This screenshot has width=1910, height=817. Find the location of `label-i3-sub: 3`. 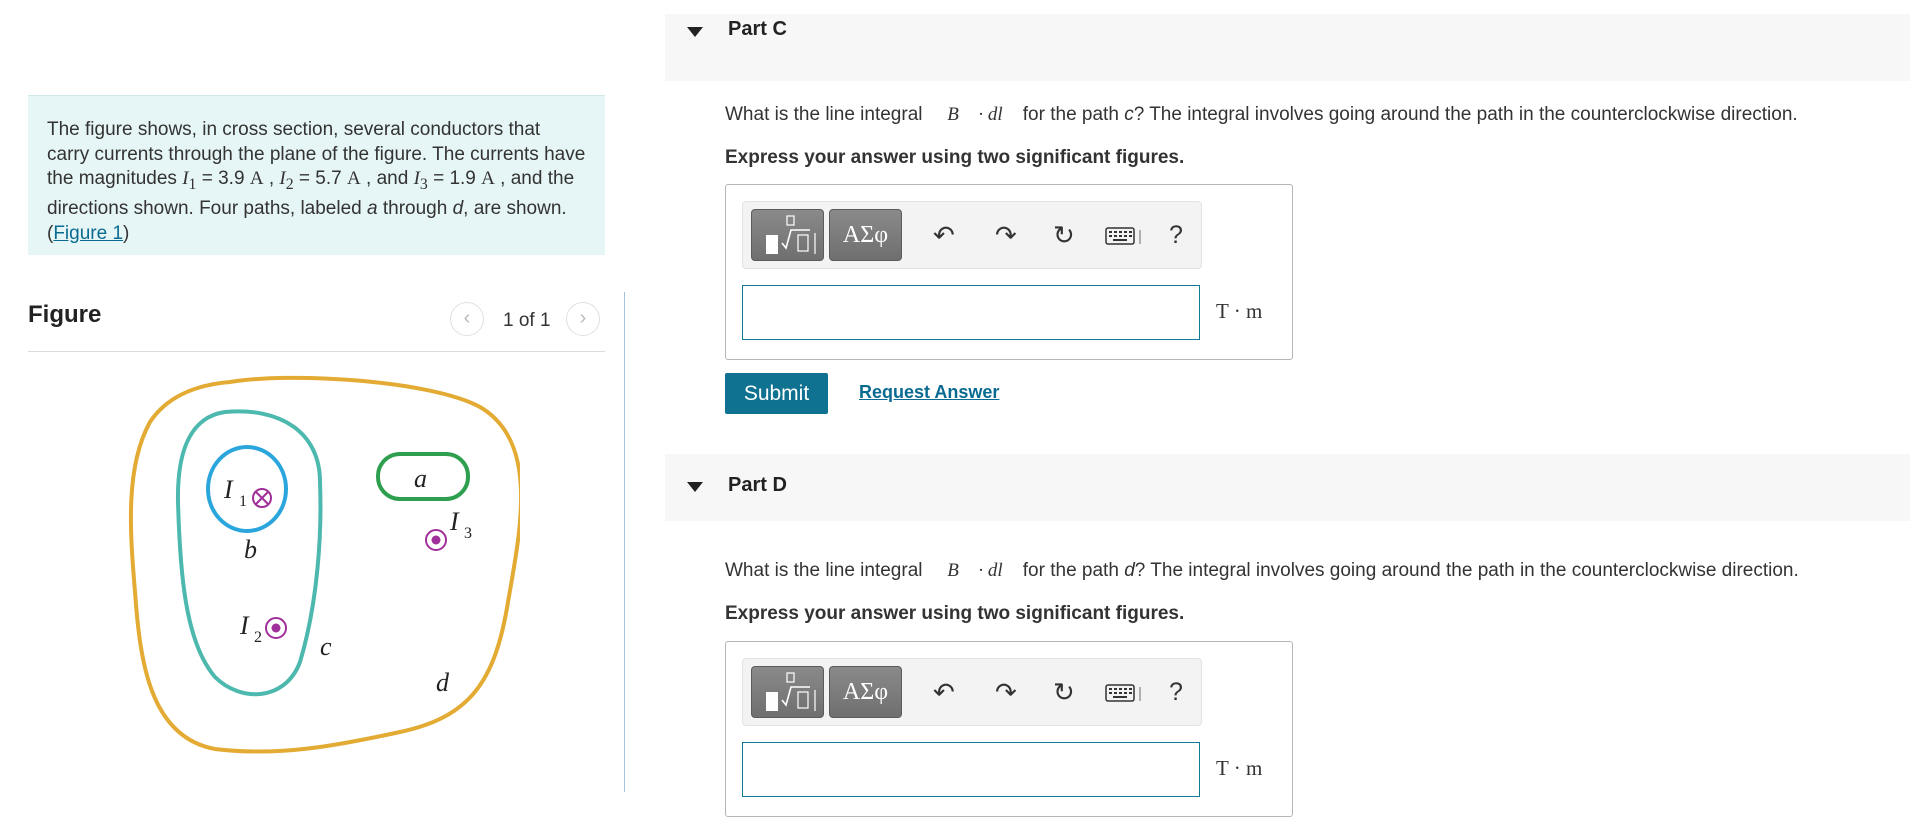

label-i3-sub: 3 is located at coordinates (468, 533).